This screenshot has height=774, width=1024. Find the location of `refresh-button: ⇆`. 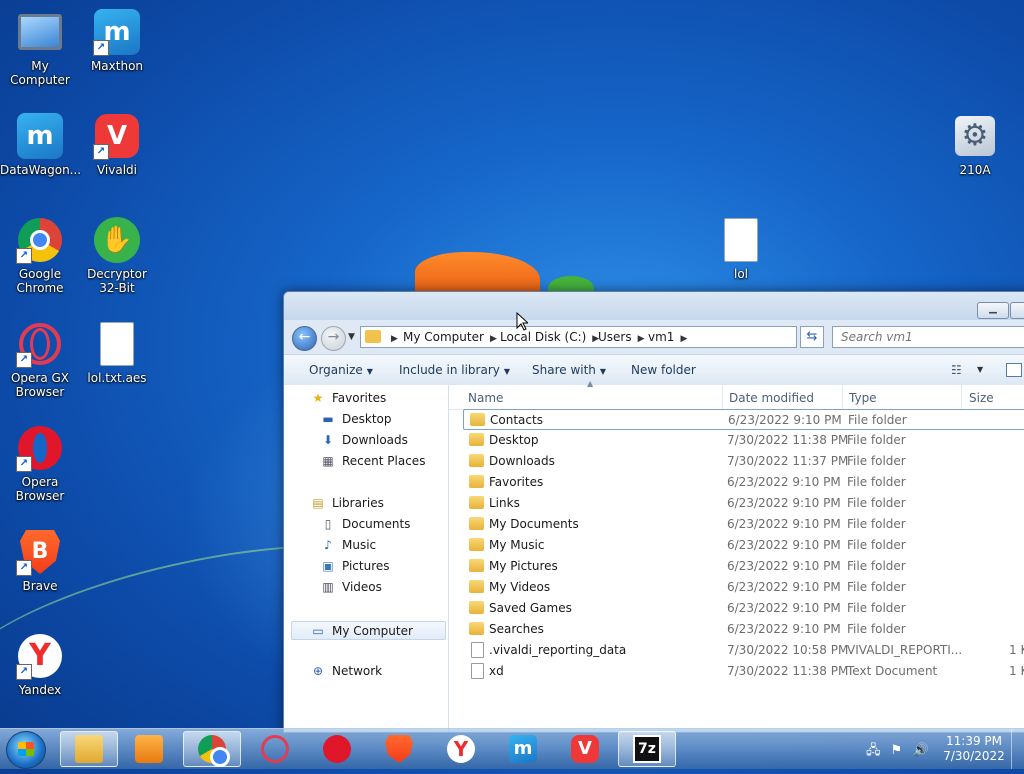

refresh-button: ⇆ is located at coordinates (812, 337).